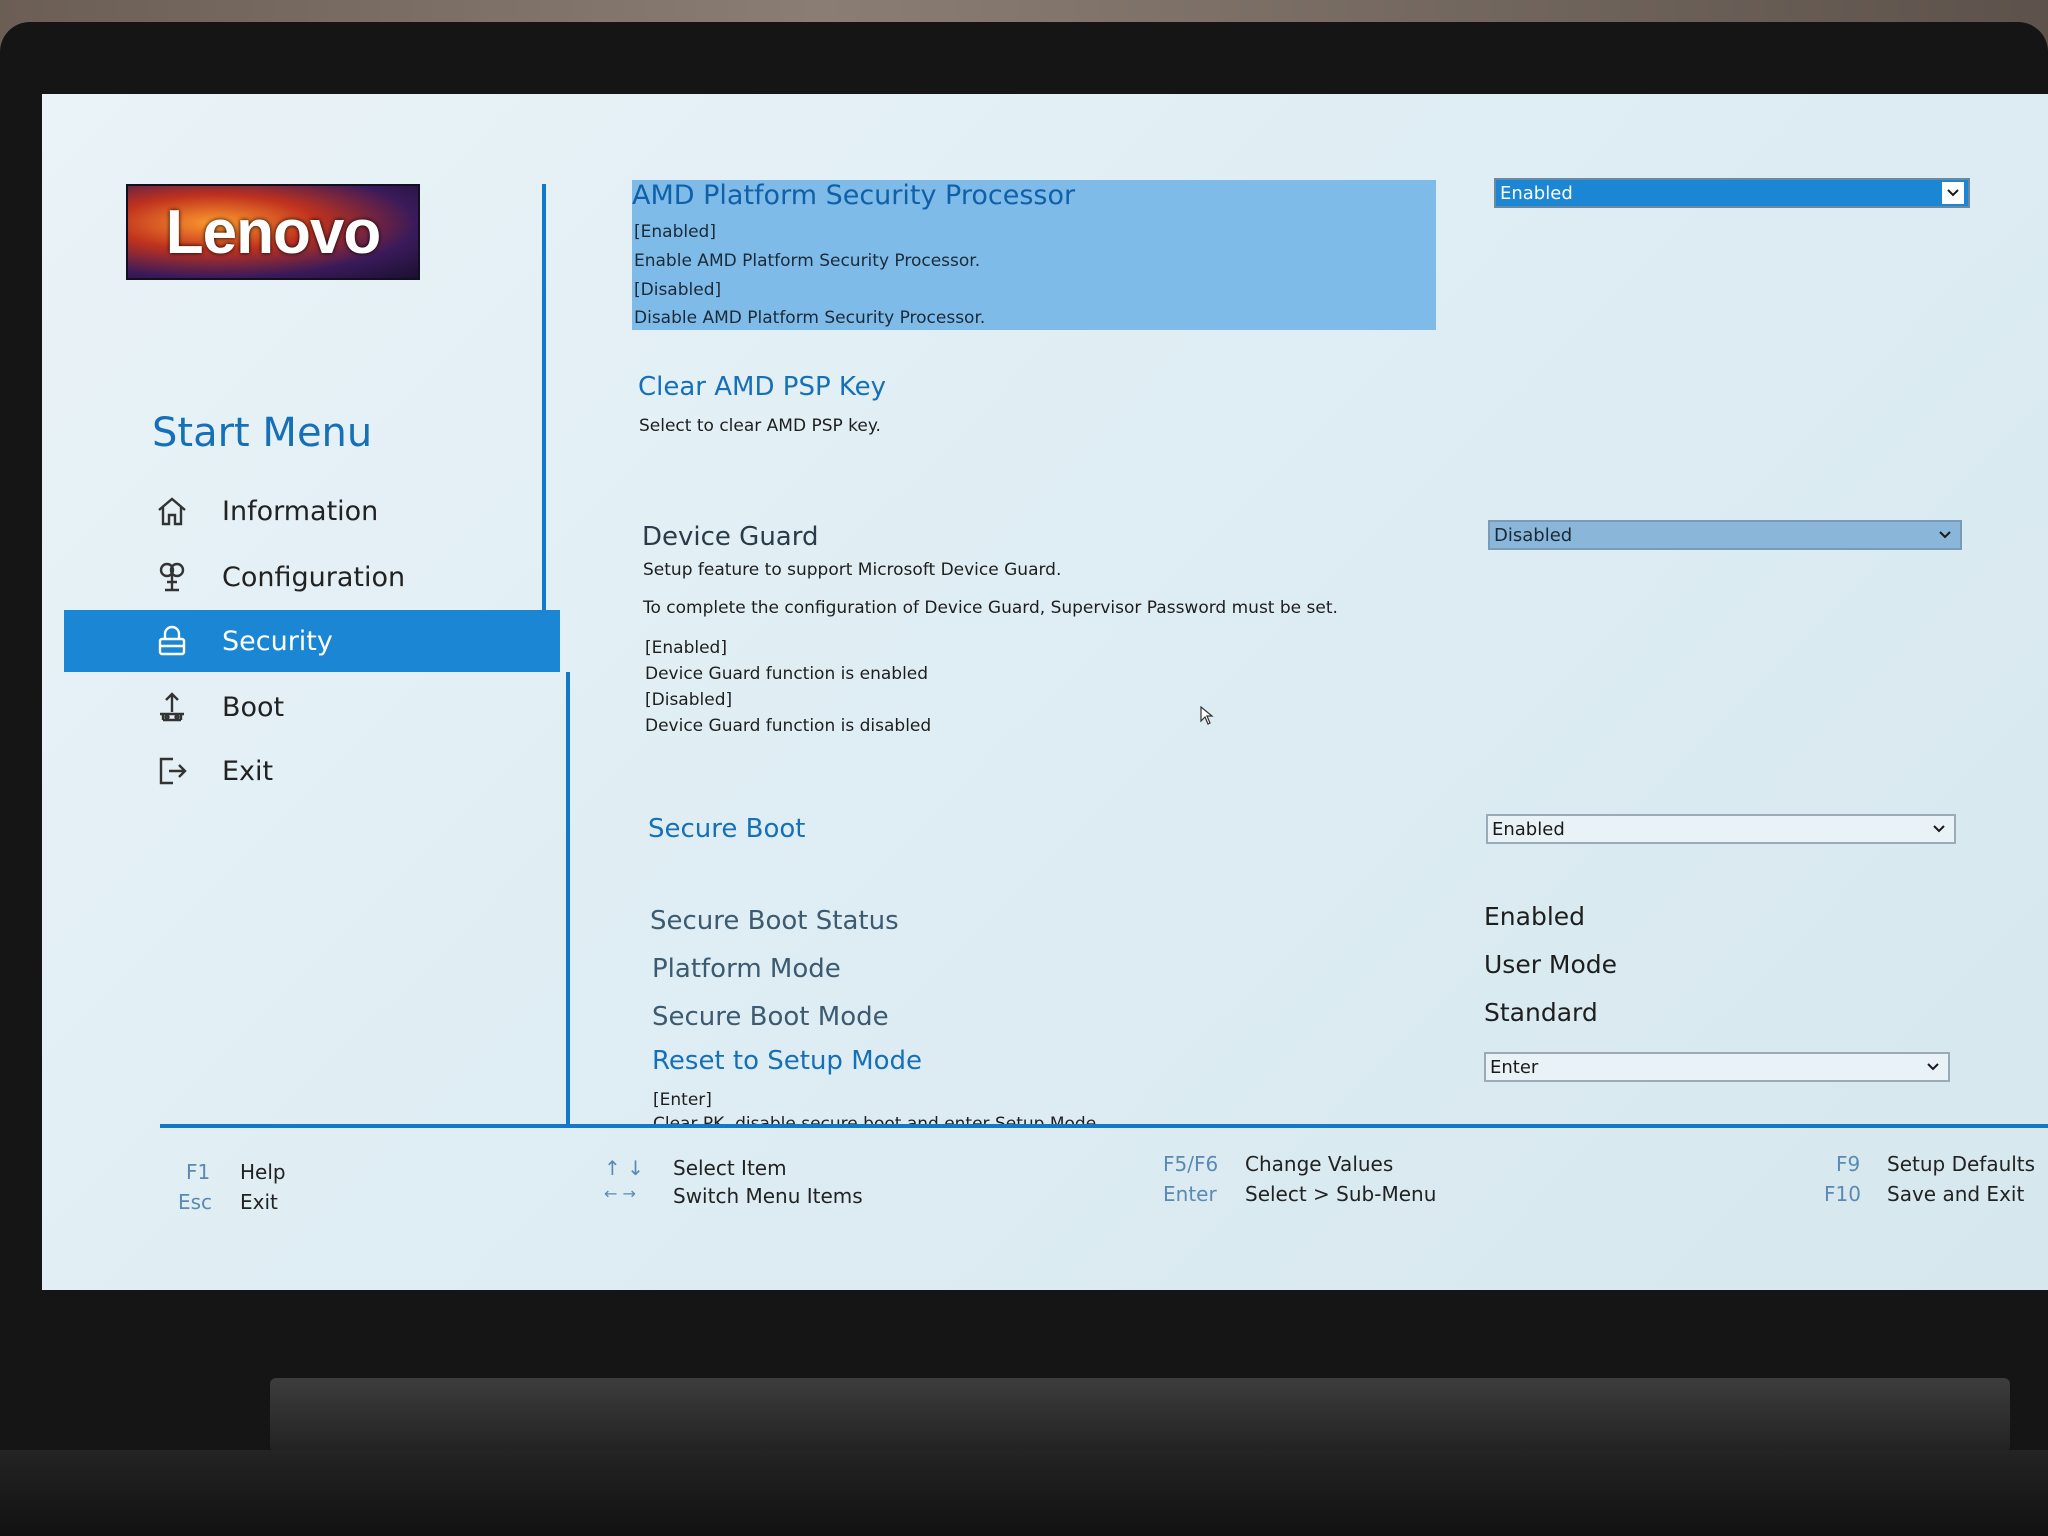 Image resolution: width=2048 pixels, height=1536 pixels. I want to click on change-values-label: Change Values, so click(1319, 1164).